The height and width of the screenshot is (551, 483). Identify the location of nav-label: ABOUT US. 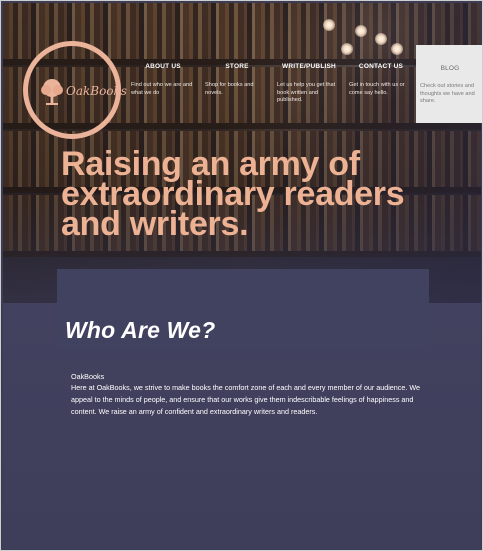
(163, 66).